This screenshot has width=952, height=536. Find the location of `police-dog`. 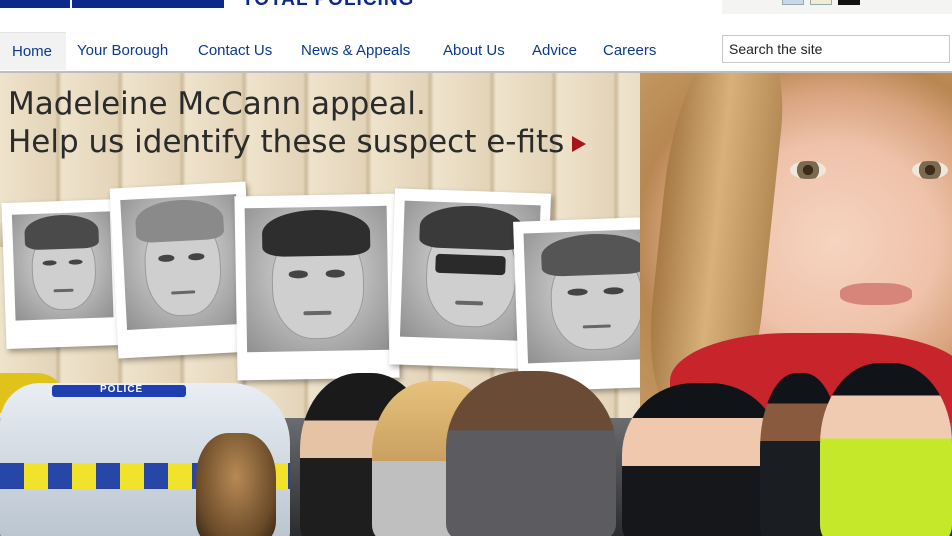

police-dog is located at coordinates (236, 484).